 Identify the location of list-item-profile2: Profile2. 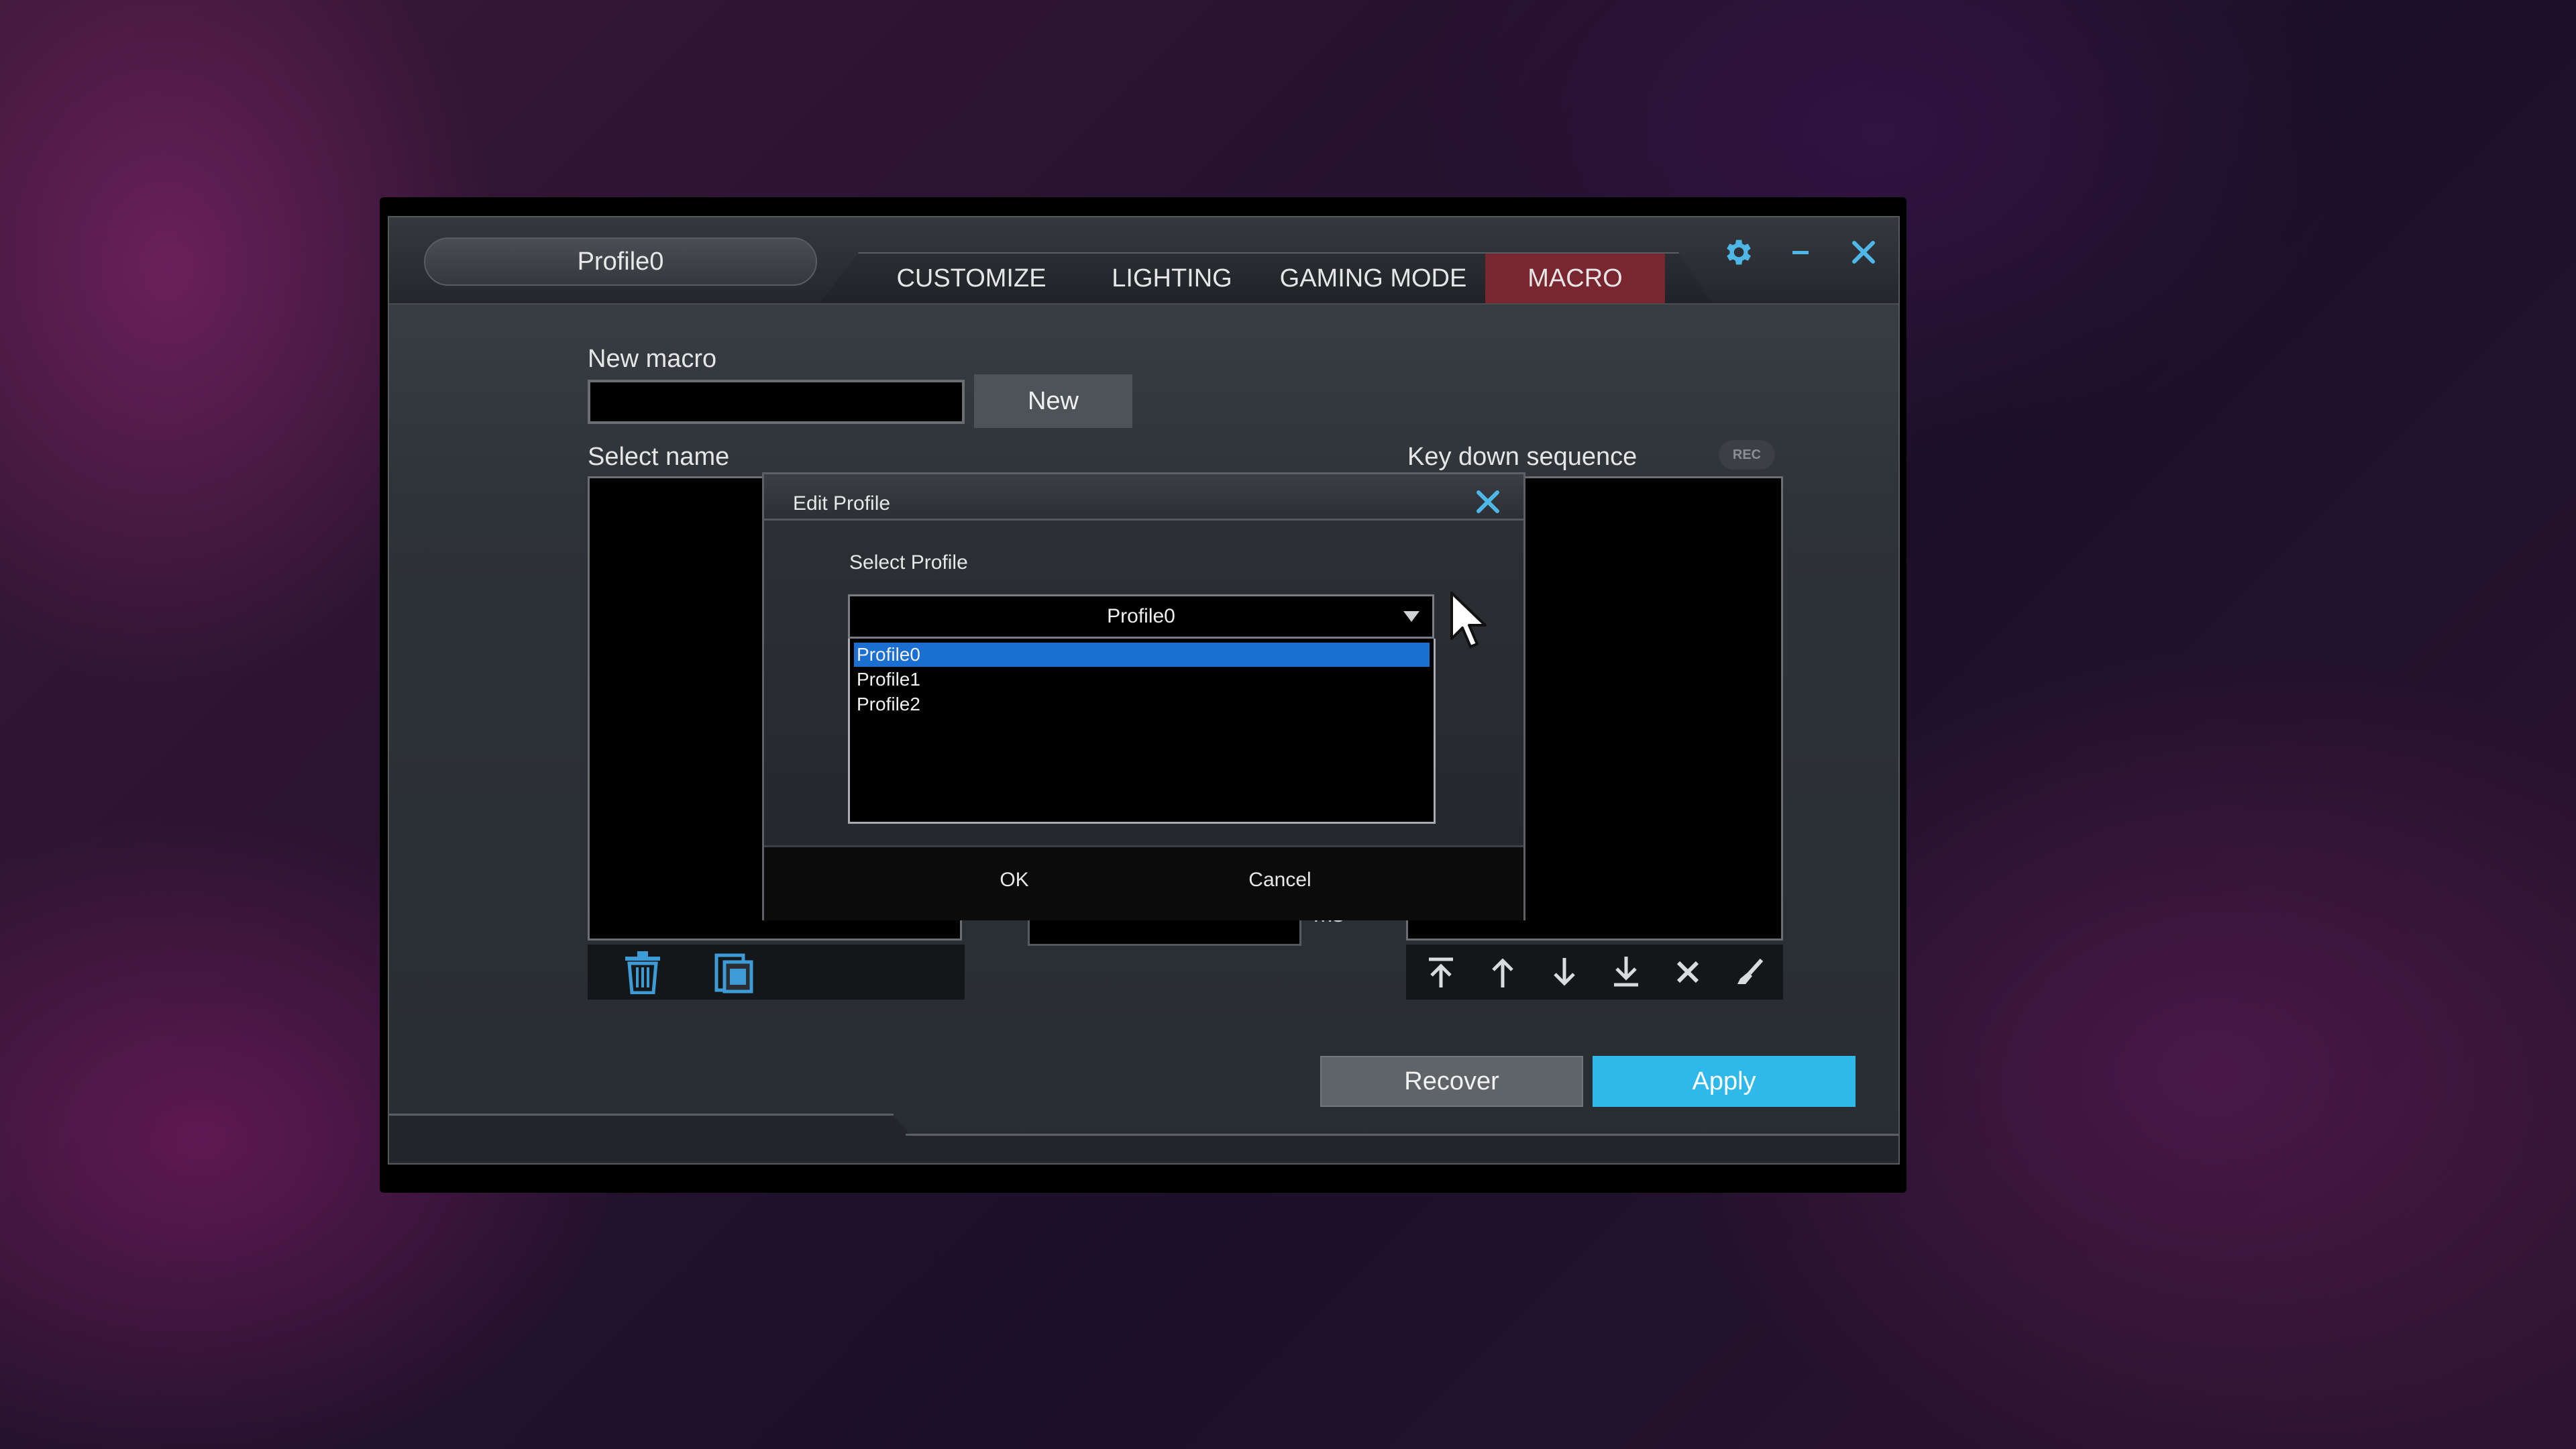
(1142, 704).